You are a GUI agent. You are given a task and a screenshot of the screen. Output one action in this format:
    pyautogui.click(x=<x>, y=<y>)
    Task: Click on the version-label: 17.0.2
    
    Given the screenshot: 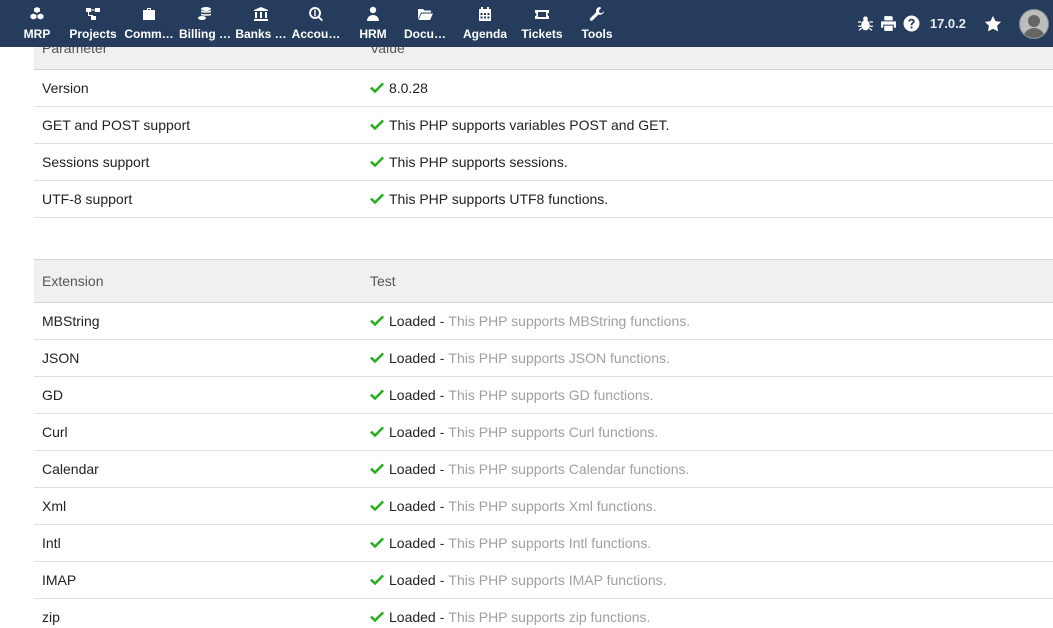 What is the action you would take?
    pyautogui.click(x=947, y=23)
    